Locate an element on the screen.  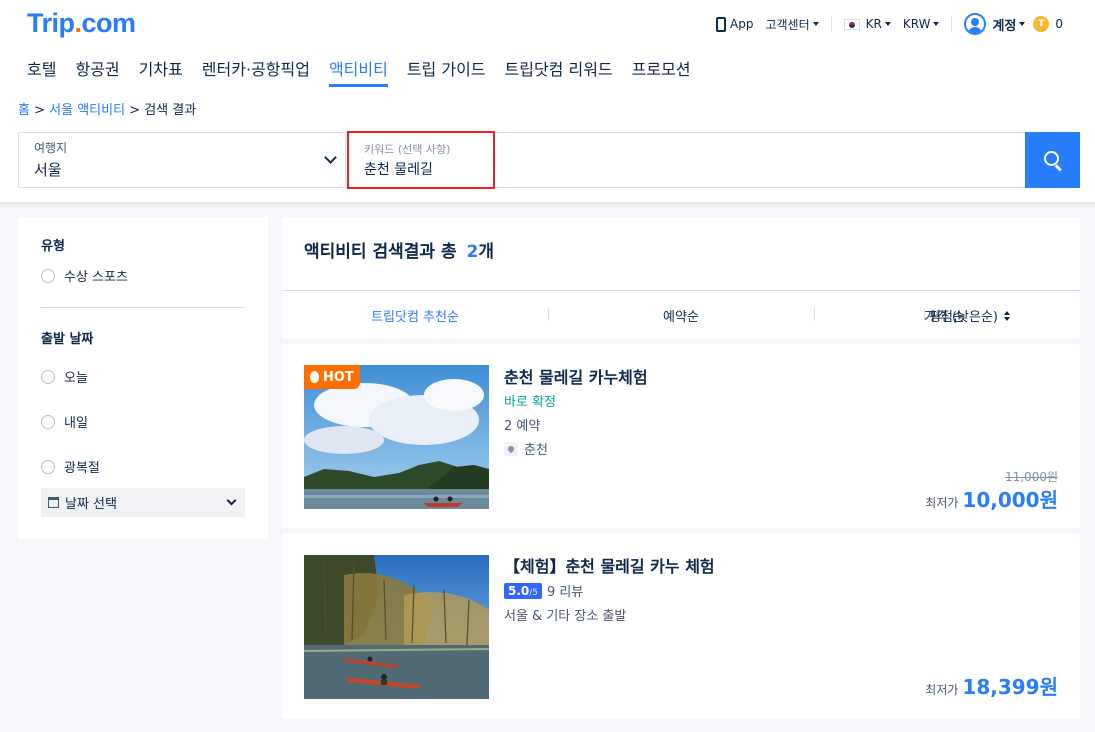
top-utility-bar: App 고객센터 KR KRW 계정 T 0 is located at coordinates (883, 24).